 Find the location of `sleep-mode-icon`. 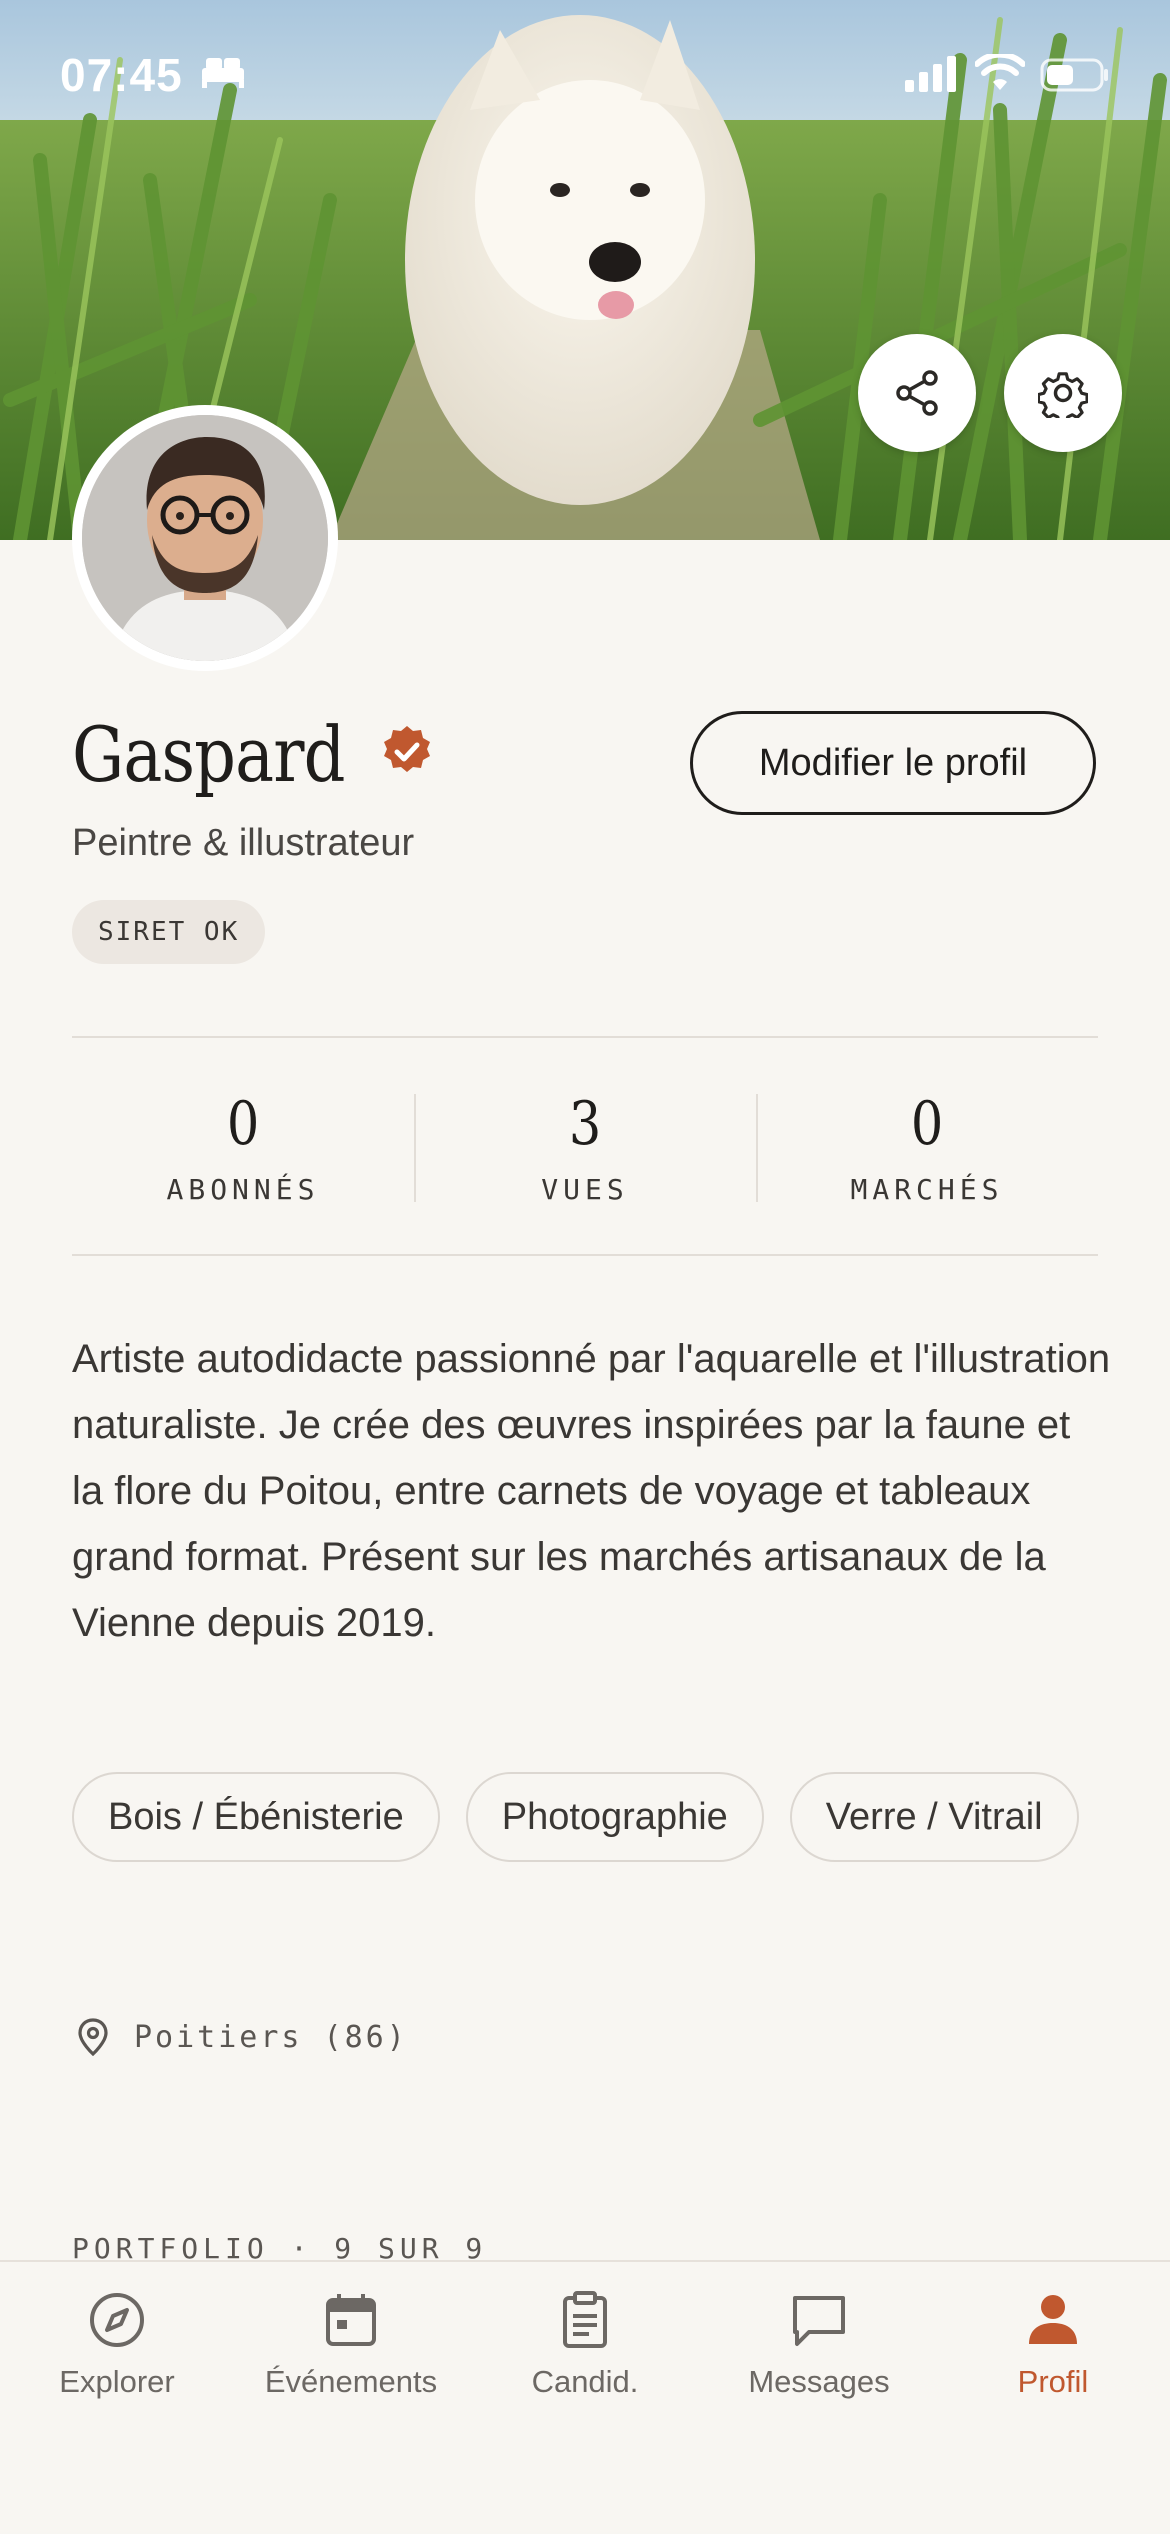

sleep-mode-icon is located at coordinates (223, 73).